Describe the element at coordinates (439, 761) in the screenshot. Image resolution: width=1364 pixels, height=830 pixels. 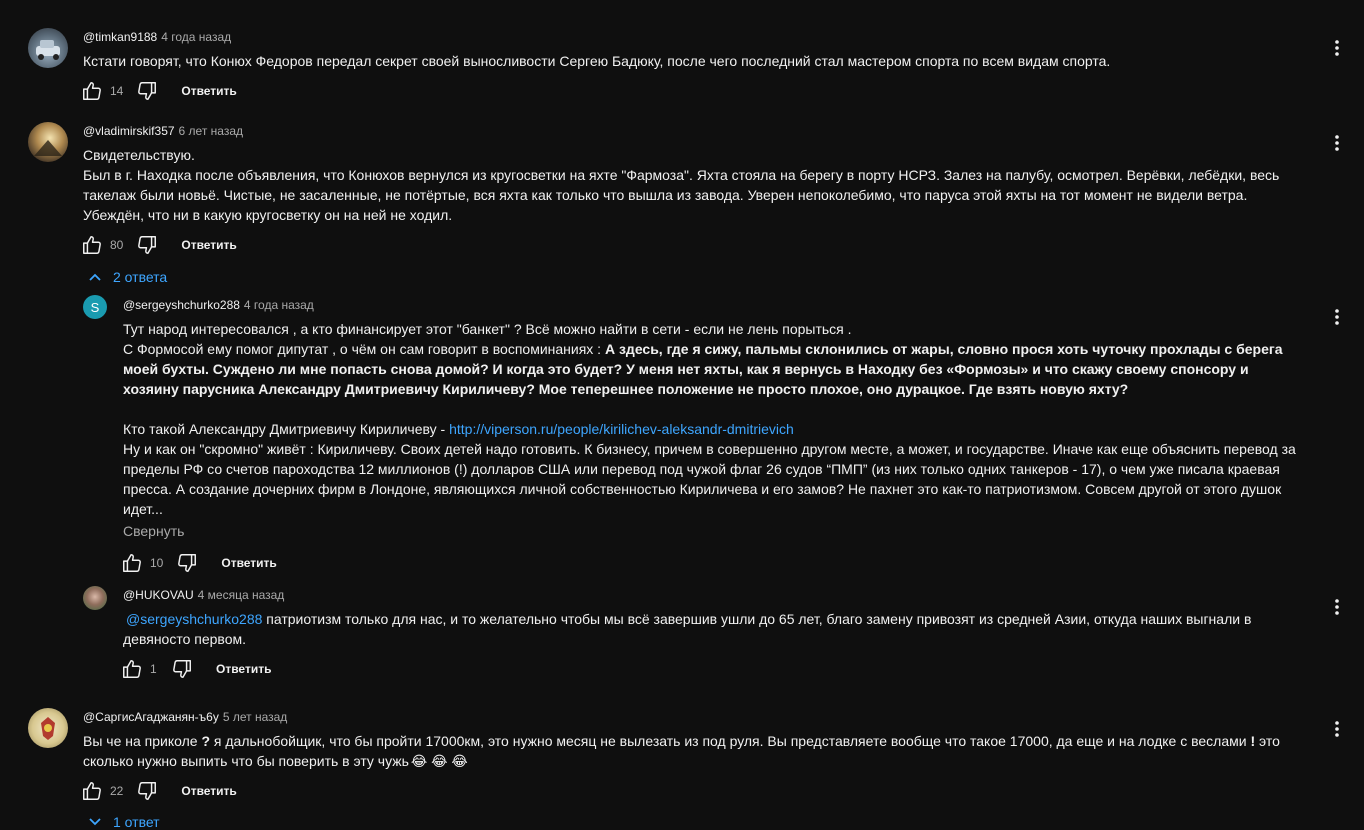
I see `emoji: 😂 😂 😂` at that location.